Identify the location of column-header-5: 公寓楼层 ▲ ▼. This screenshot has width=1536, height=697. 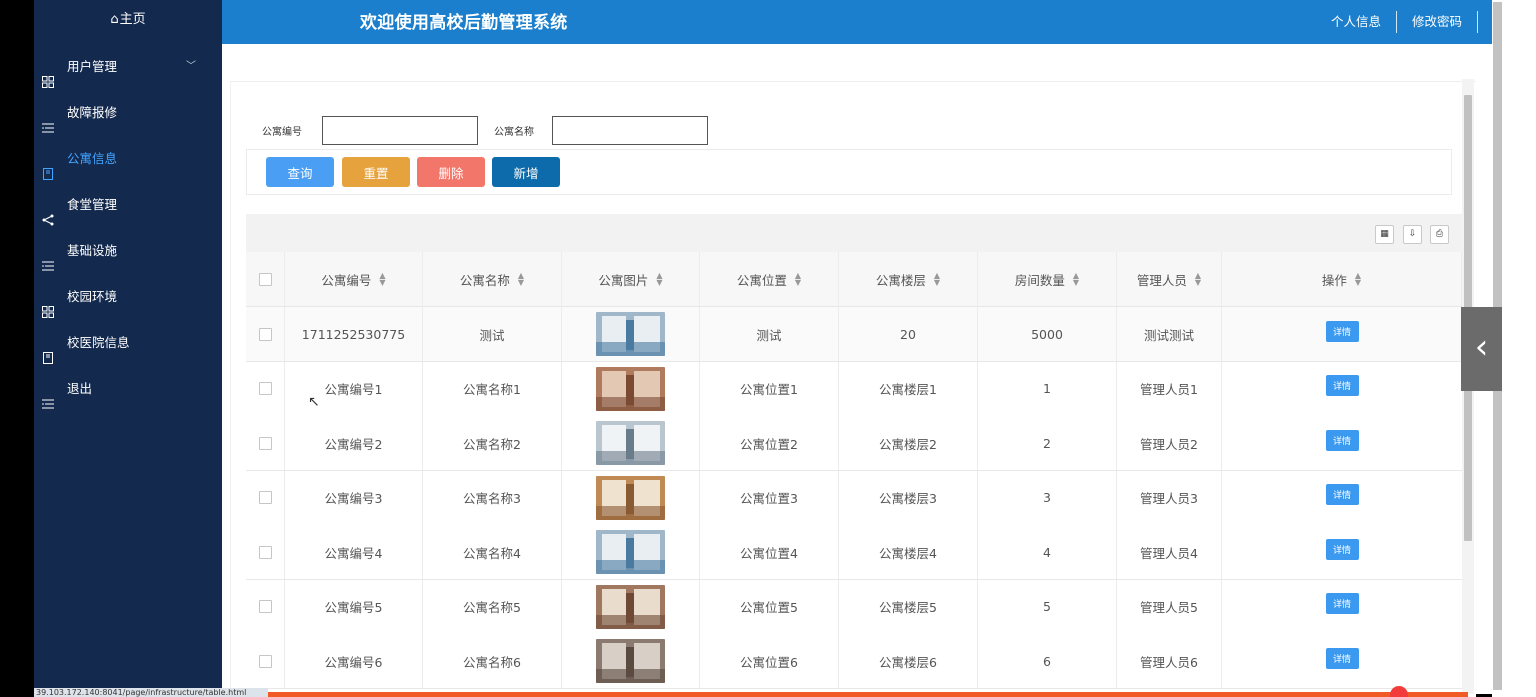
(908, 279).